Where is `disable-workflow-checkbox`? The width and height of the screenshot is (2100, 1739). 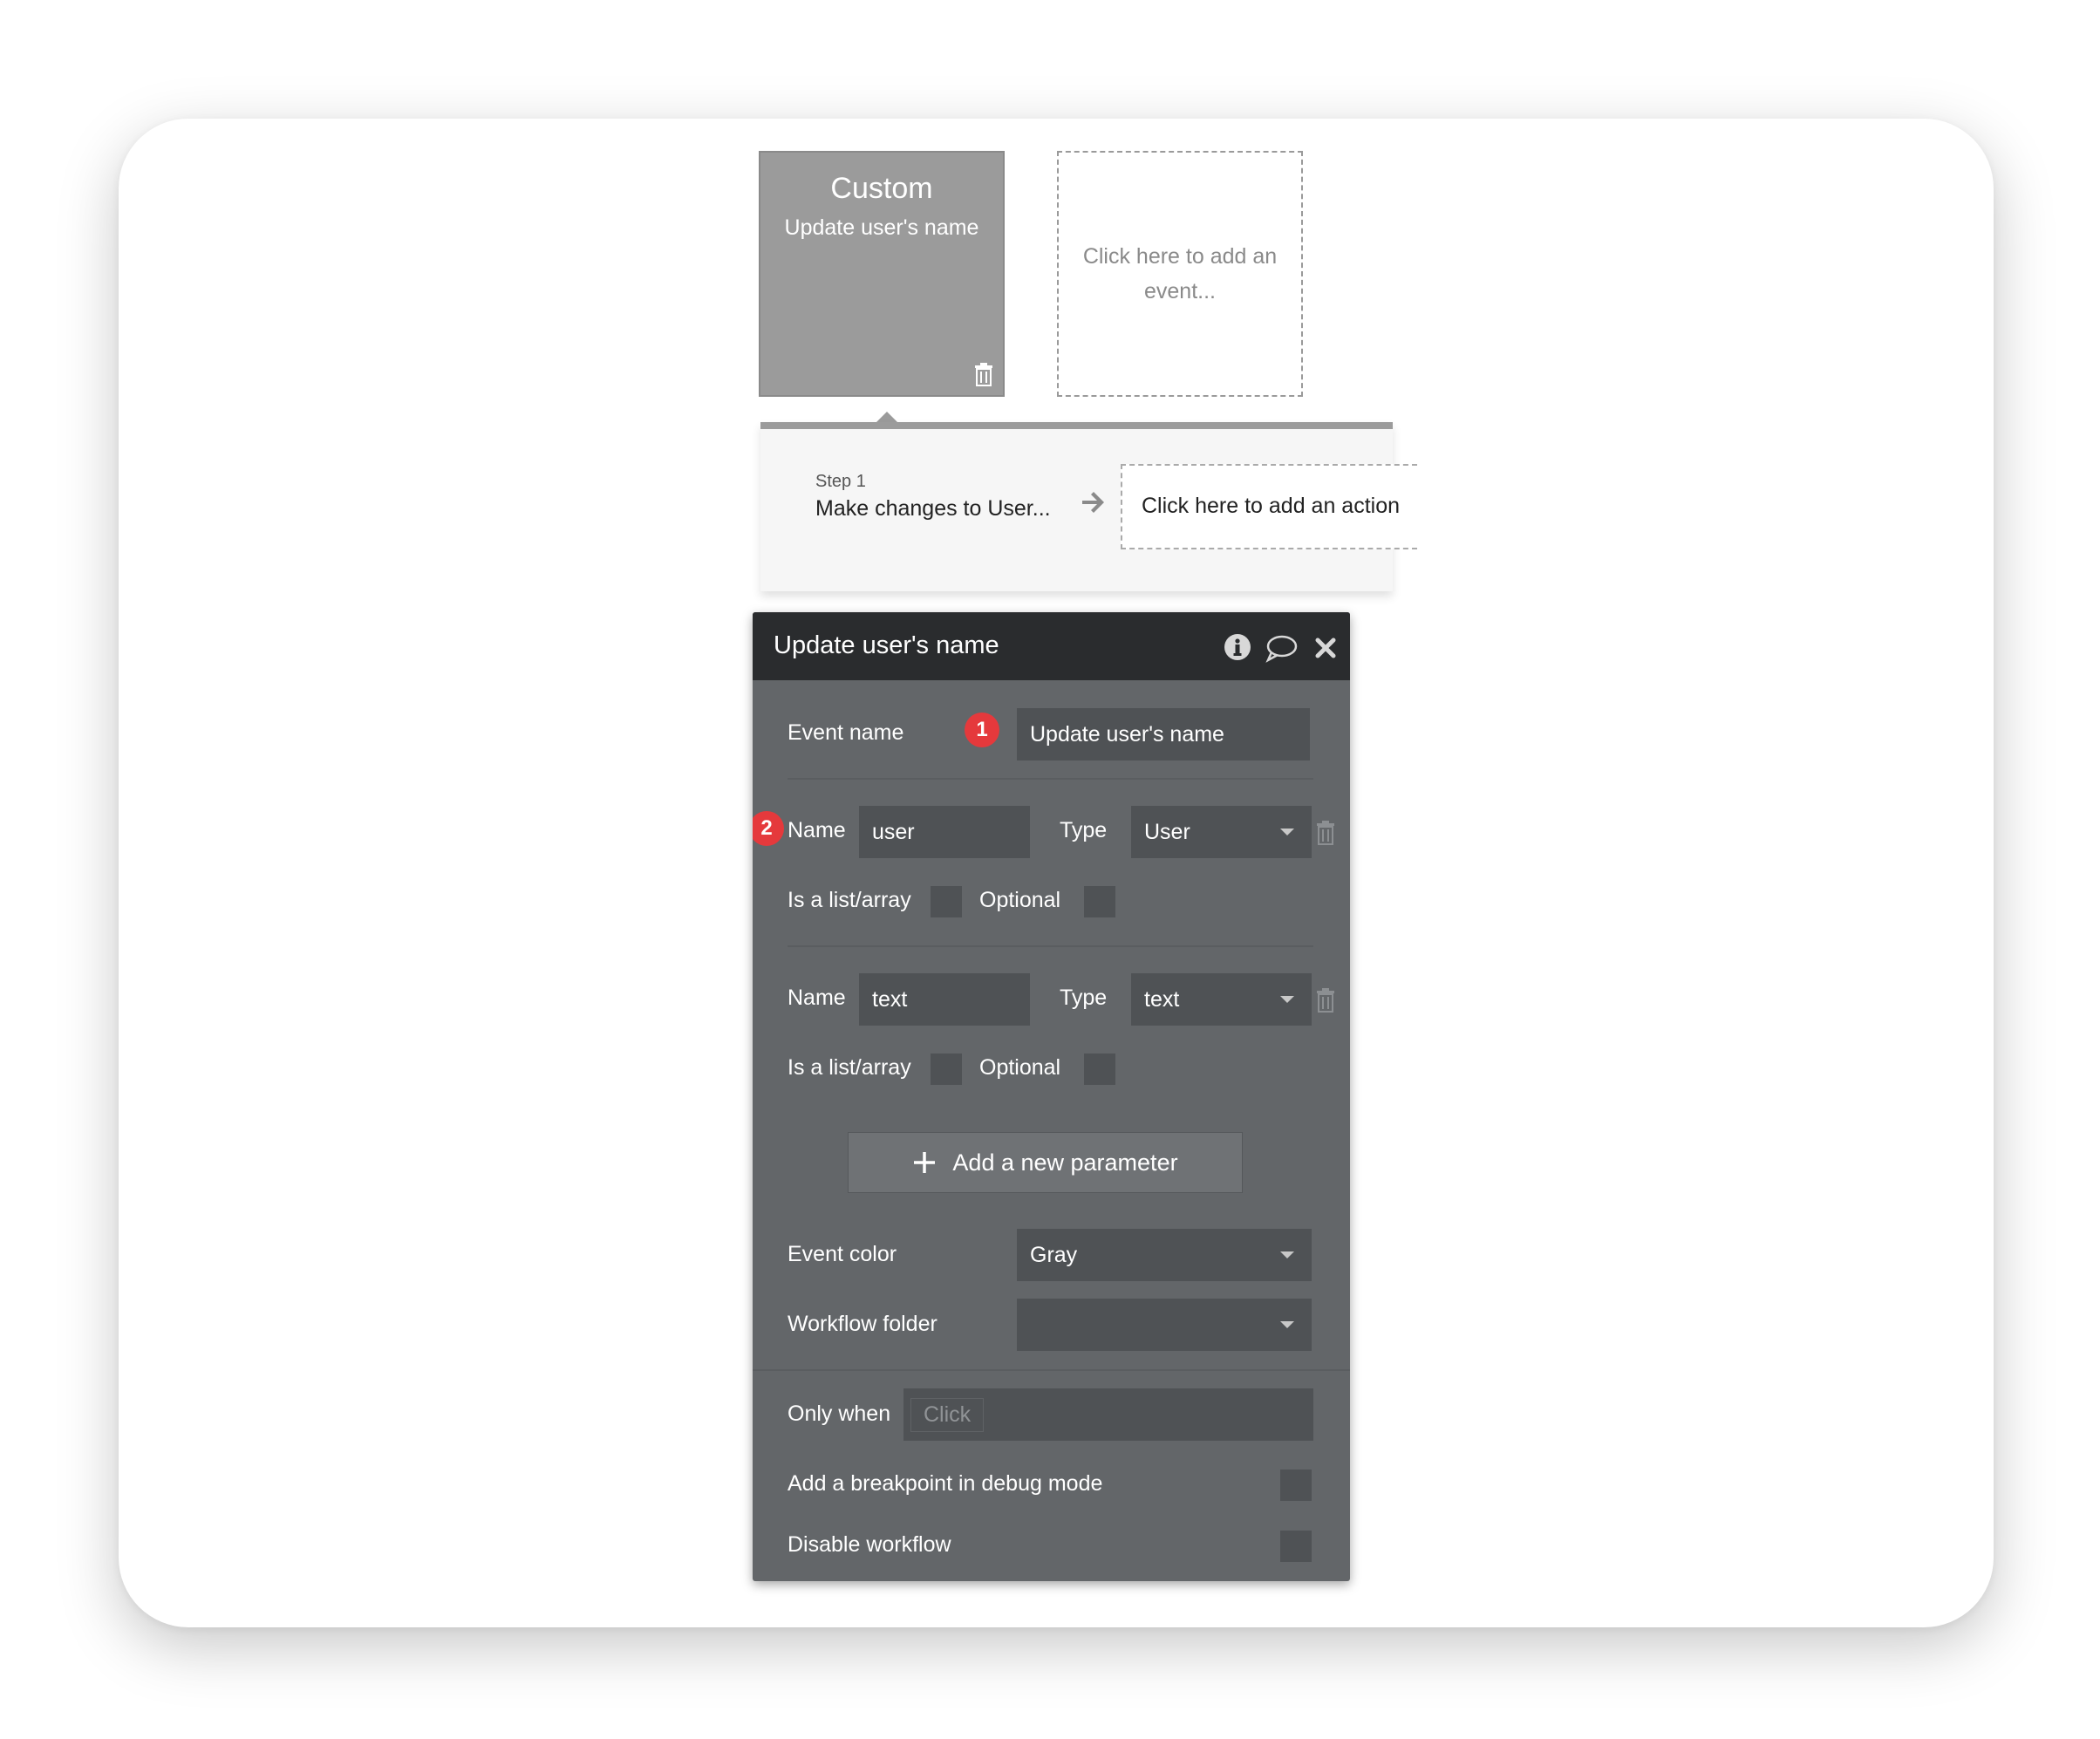
disable-workflow-checkbox is located at coordinates (1296, 1546).